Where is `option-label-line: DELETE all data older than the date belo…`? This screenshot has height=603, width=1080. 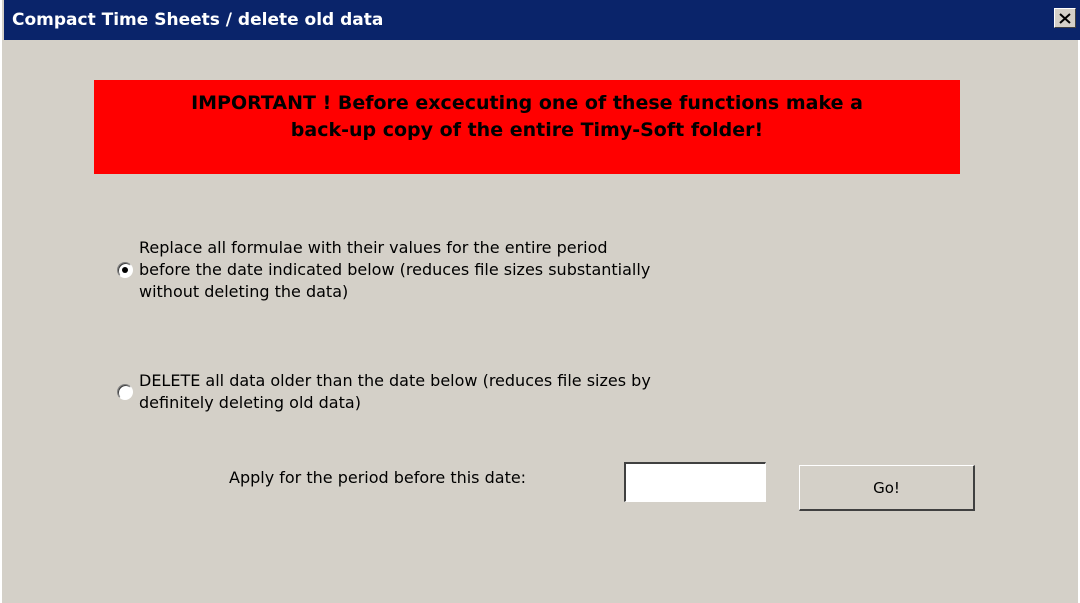 option-label-line: DELETE all data older than the date belo… is located at coordinates (395, 380).